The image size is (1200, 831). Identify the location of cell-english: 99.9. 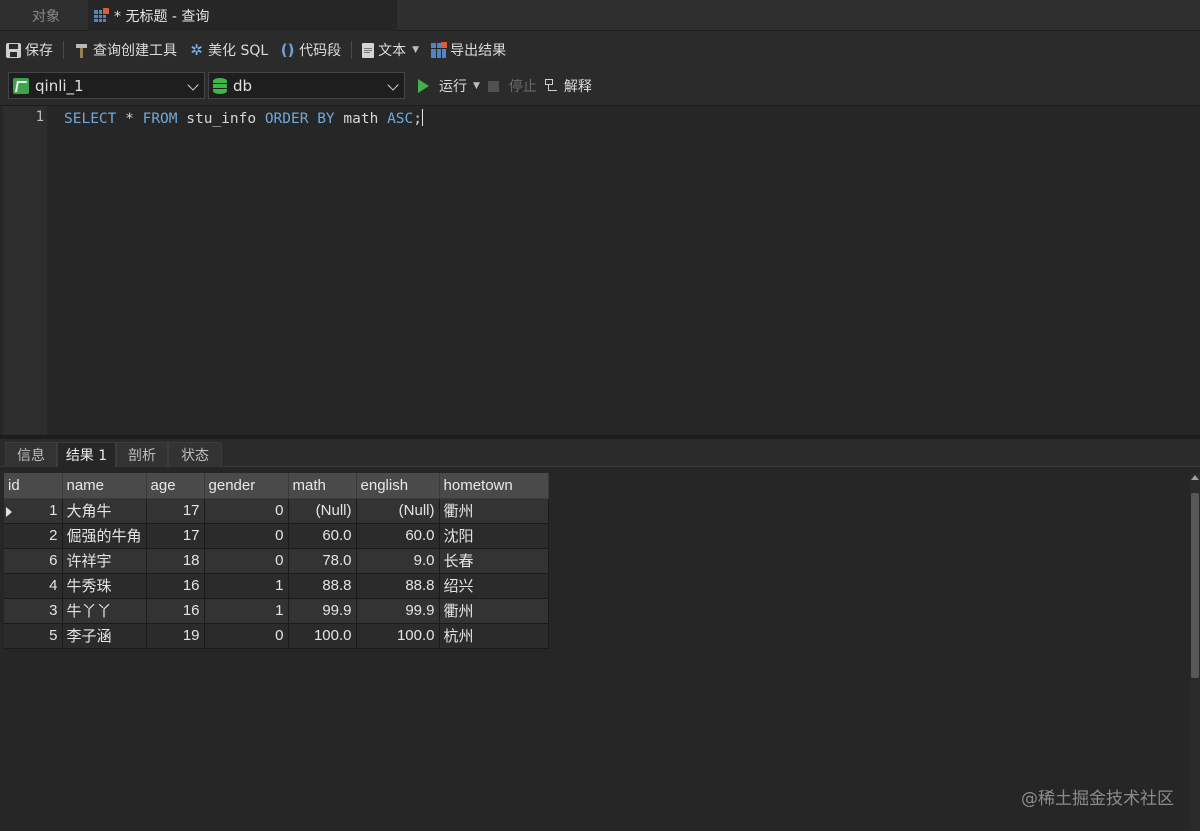
(398, 611).